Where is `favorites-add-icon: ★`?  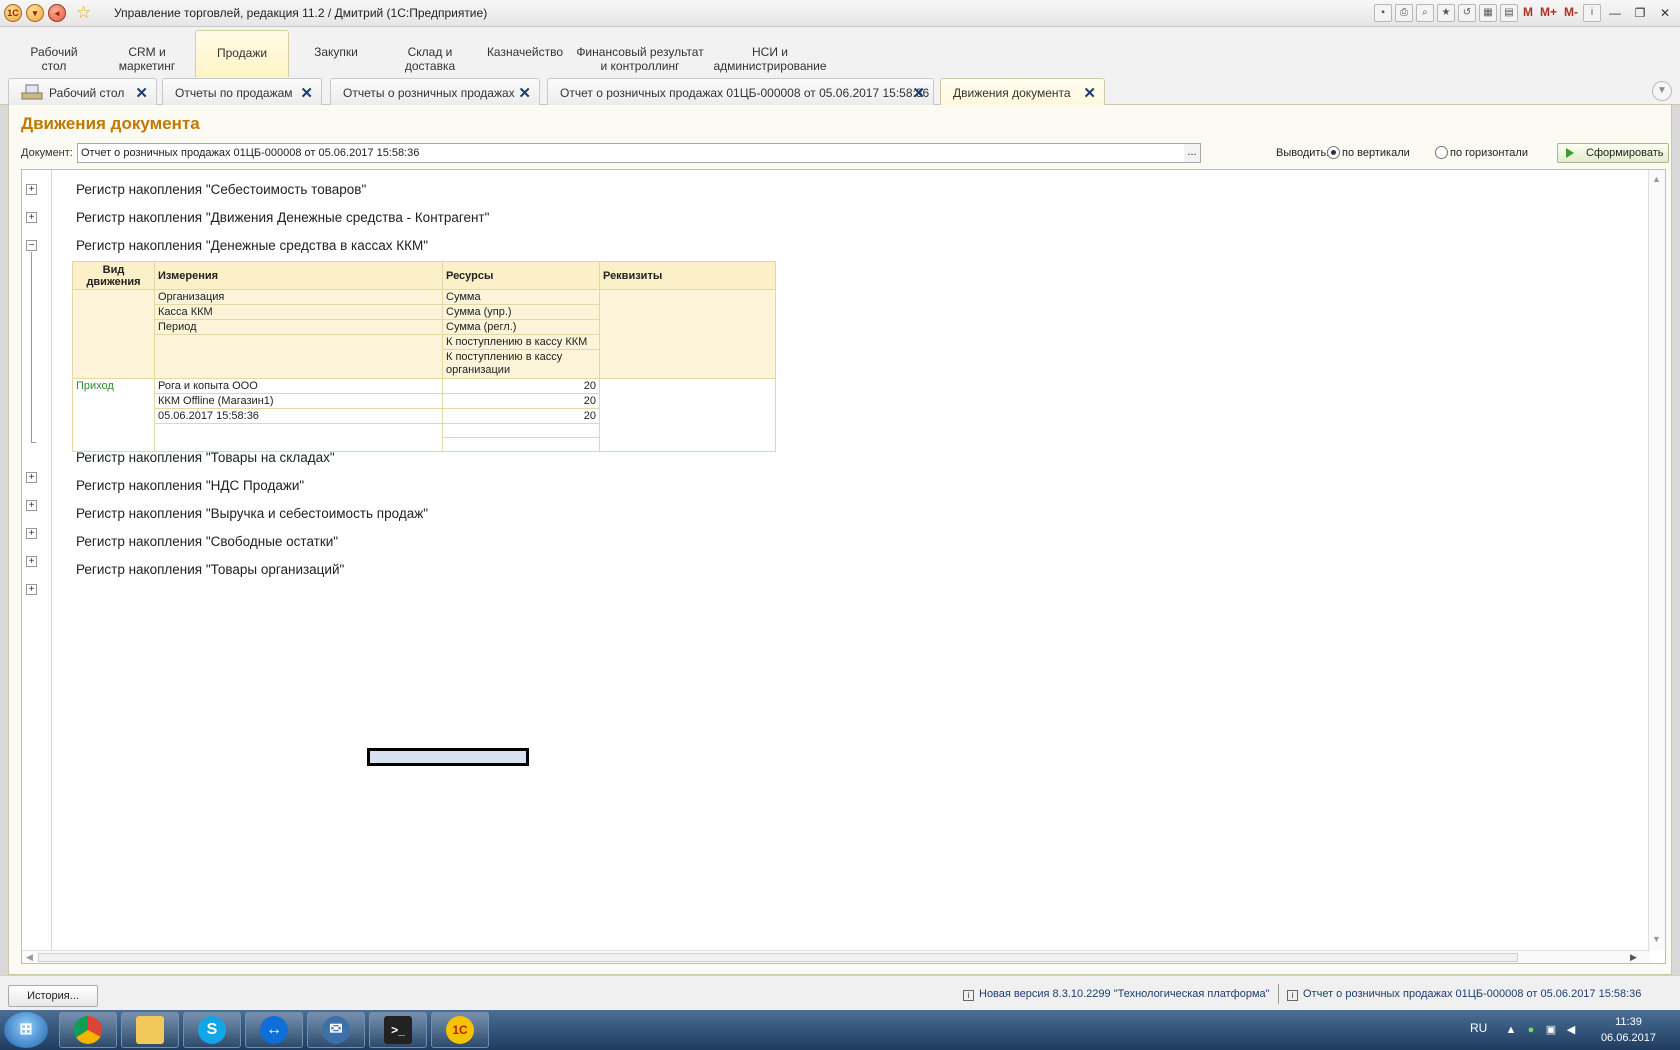 favorites-add-icon: ★ is located at coordinates (1445, 13).